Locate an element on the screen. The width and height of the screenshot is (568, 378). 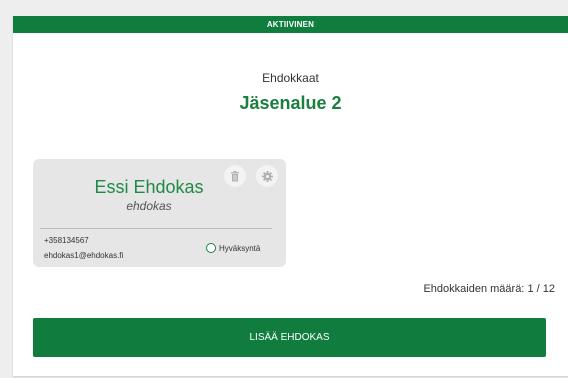
candidate-count-total: 12 is located at coordinates (548, 289).